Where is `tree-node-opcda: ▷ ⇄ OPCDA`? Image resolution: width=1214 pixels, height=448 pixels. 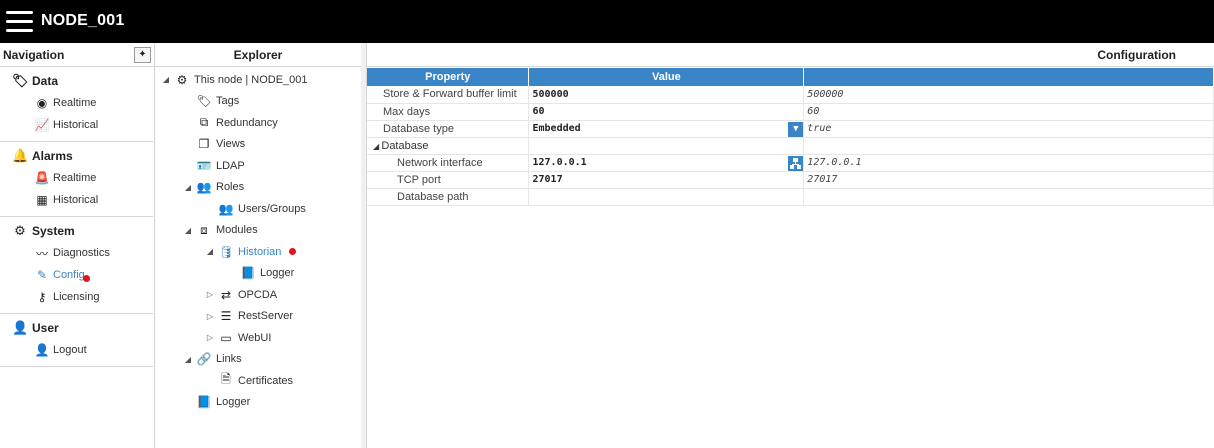 tree-node-opcda: ▷ ⇄ OPCDA is located at coordinates (258, 295).